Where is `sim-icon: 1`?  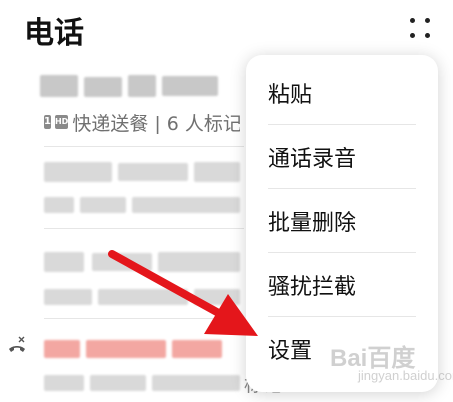
sim-icon: 1 is located at coordinates (47, 122).